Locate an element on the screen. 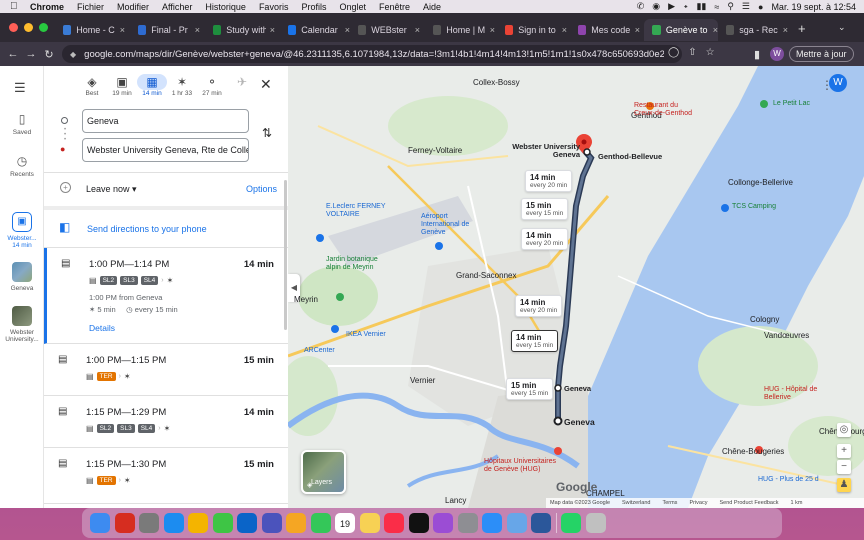 The image size is (864, 540). mode-flight: ✈ is located at coordinates (242, 82).